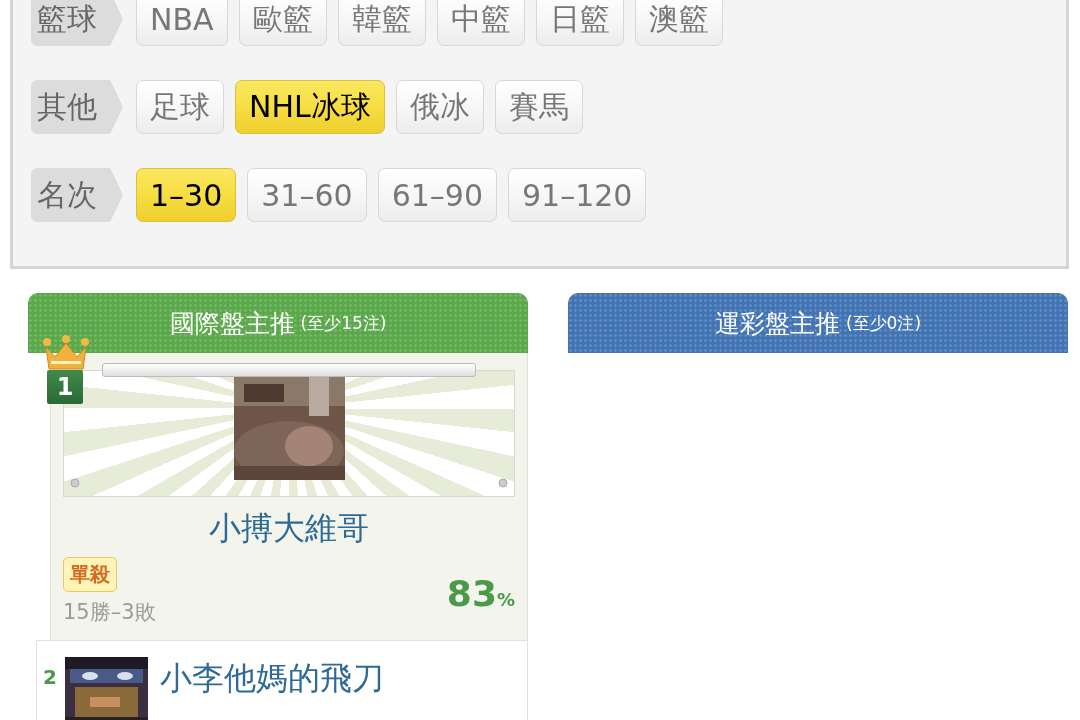 This screenshot has height=720, width=1080. What do you see at coordinates (271, 679) in the screenshot?
I see `user-name: 小李他媽的飛刀` at bounding box center [271, 679].